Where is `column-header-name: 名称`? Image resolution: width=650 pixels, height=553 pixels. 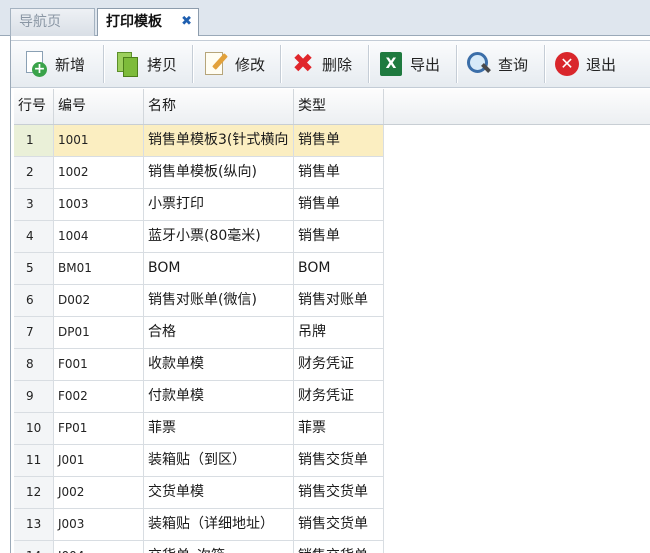 column-header-name: 名称 is located at coordinates (219, 106).